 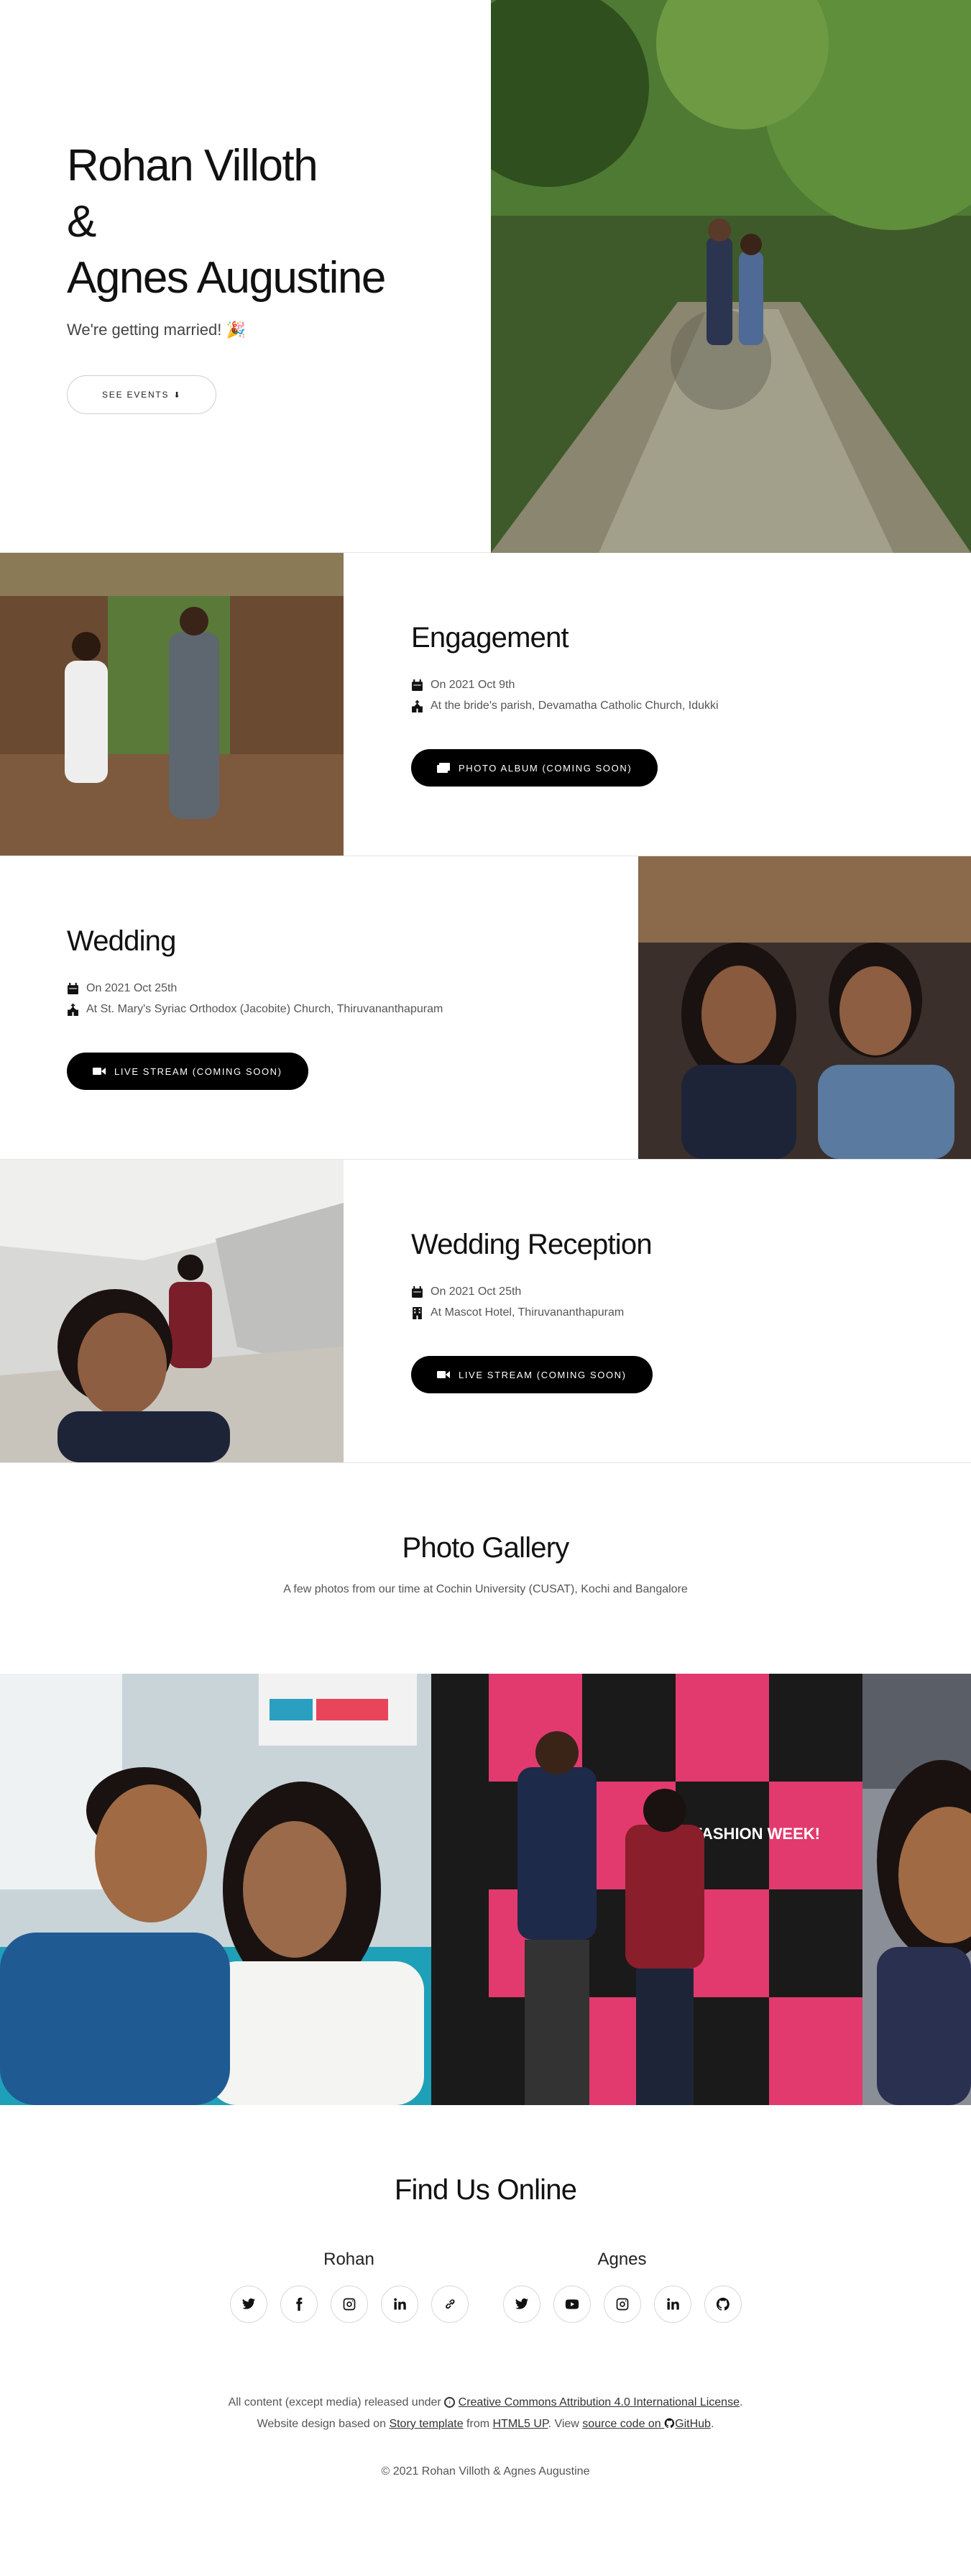 I want to click on reception-place-text: At Mascot Hotel, Thiruvananthapuram, so click(x=528, y=1312).